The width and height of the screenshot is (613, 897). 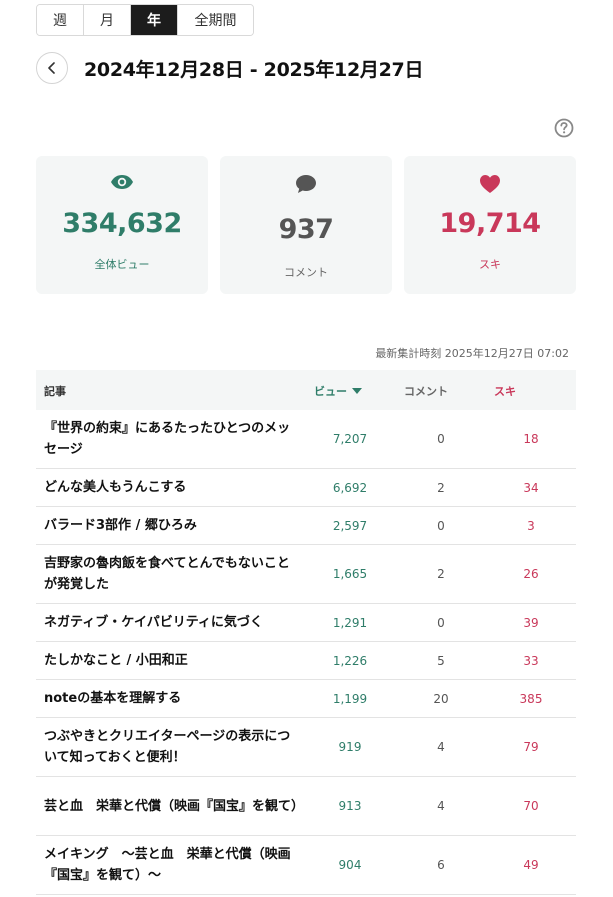 What do you see at coordinates (168, 525) in the screenshot?
I see `article-title-link: バラード3部作 / 郷ひろみ` at bounding box center [168, 525].